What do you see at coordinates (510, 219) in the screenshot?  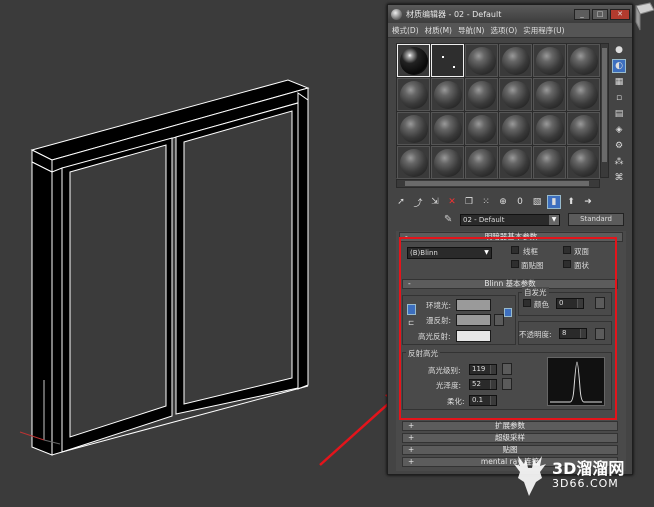 I see `material-name-field: 02 - Default ▼` at bounding box center [510, 219].